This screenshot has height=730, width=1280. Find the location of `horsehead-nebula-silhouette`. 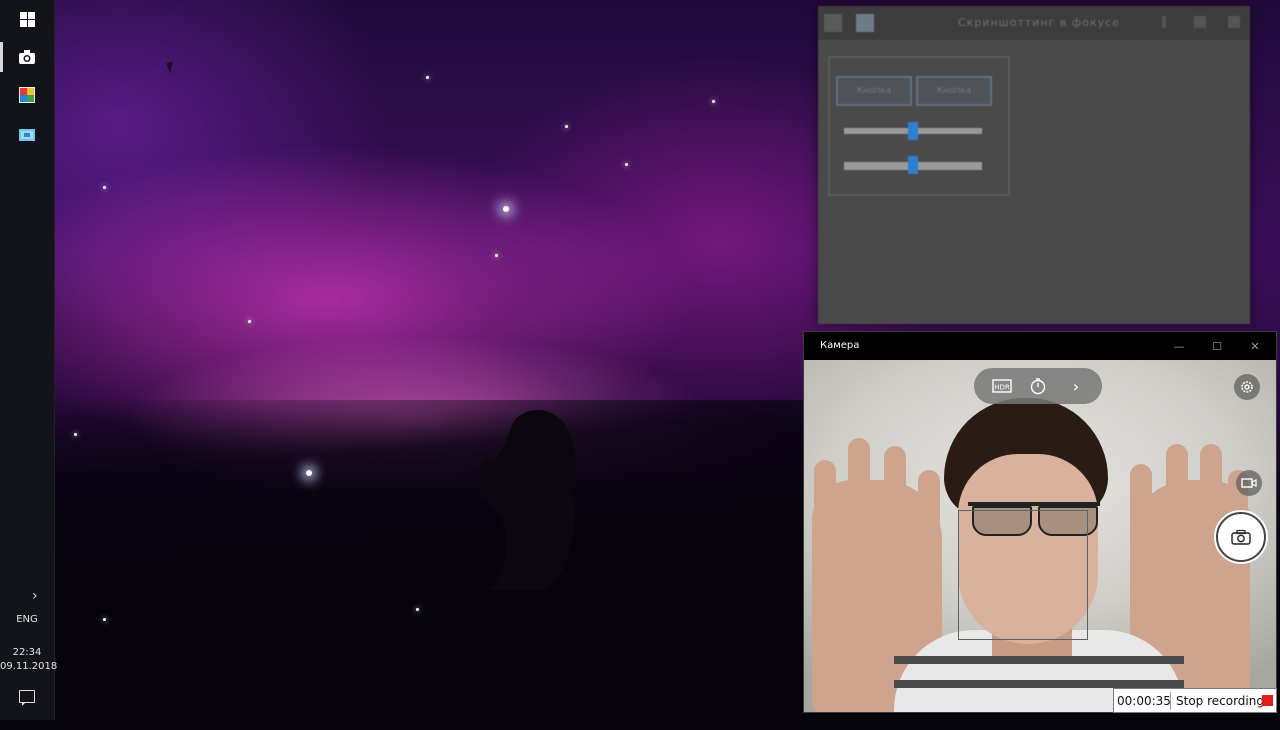

horsehead-nebula-silhouette is located at coordinates (526, 500).